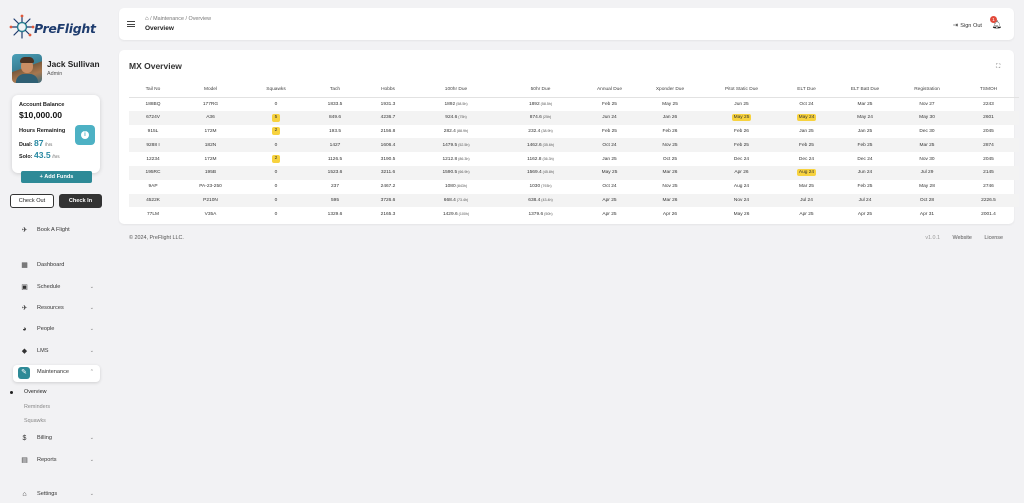  I want to click on cell-value: 188BQ, so click(153, 104).